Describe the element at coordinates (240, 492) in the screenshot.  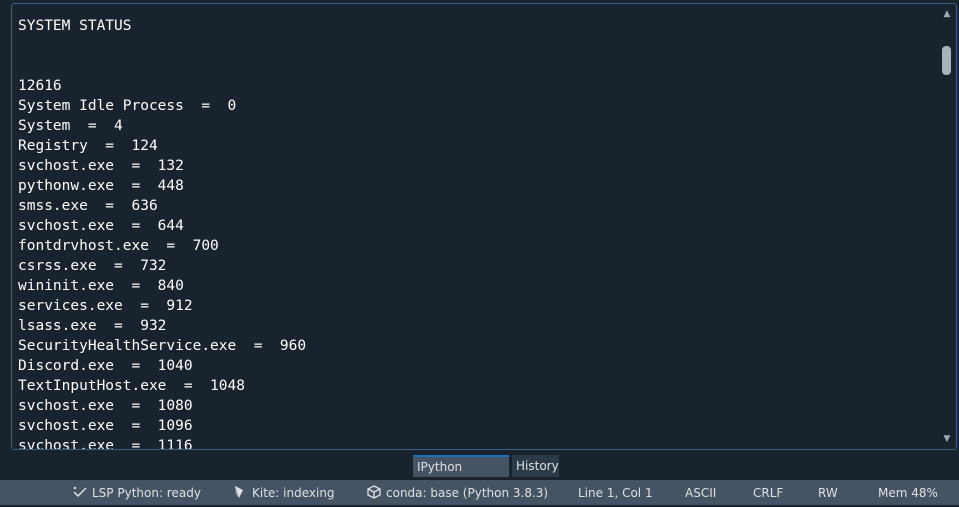
I see `kite-icon` at that location.